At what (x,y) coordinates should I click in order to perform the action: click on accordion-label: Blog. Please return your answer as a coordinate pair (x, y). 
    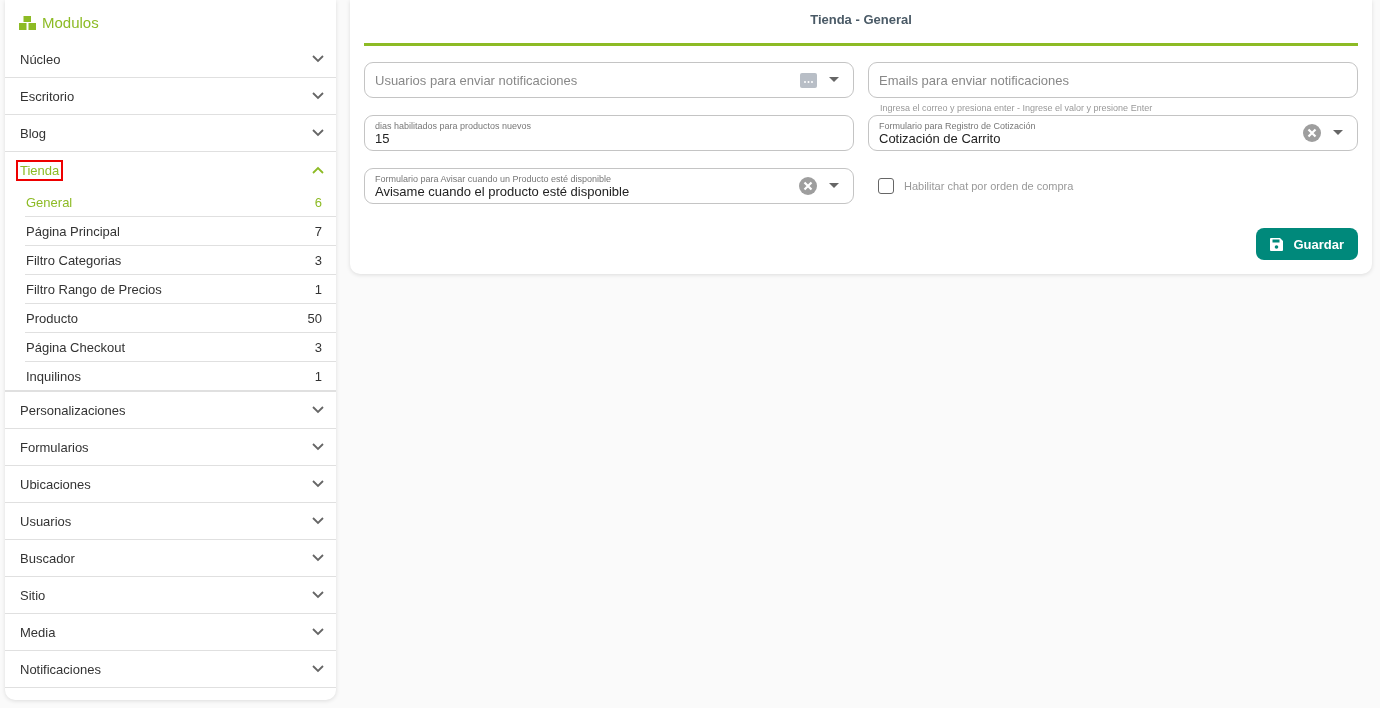
    Looking at the image, I should click on (33, 133).